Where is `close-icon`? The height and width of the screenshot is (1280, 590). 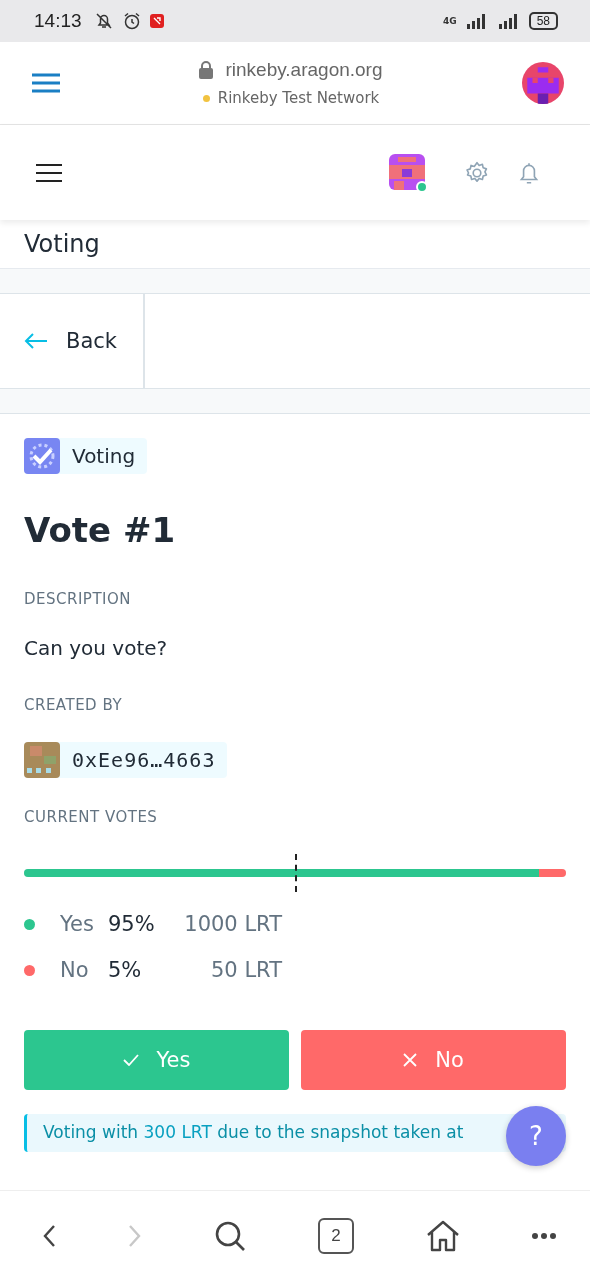 close-icon is located at coordinates (410, 1060).